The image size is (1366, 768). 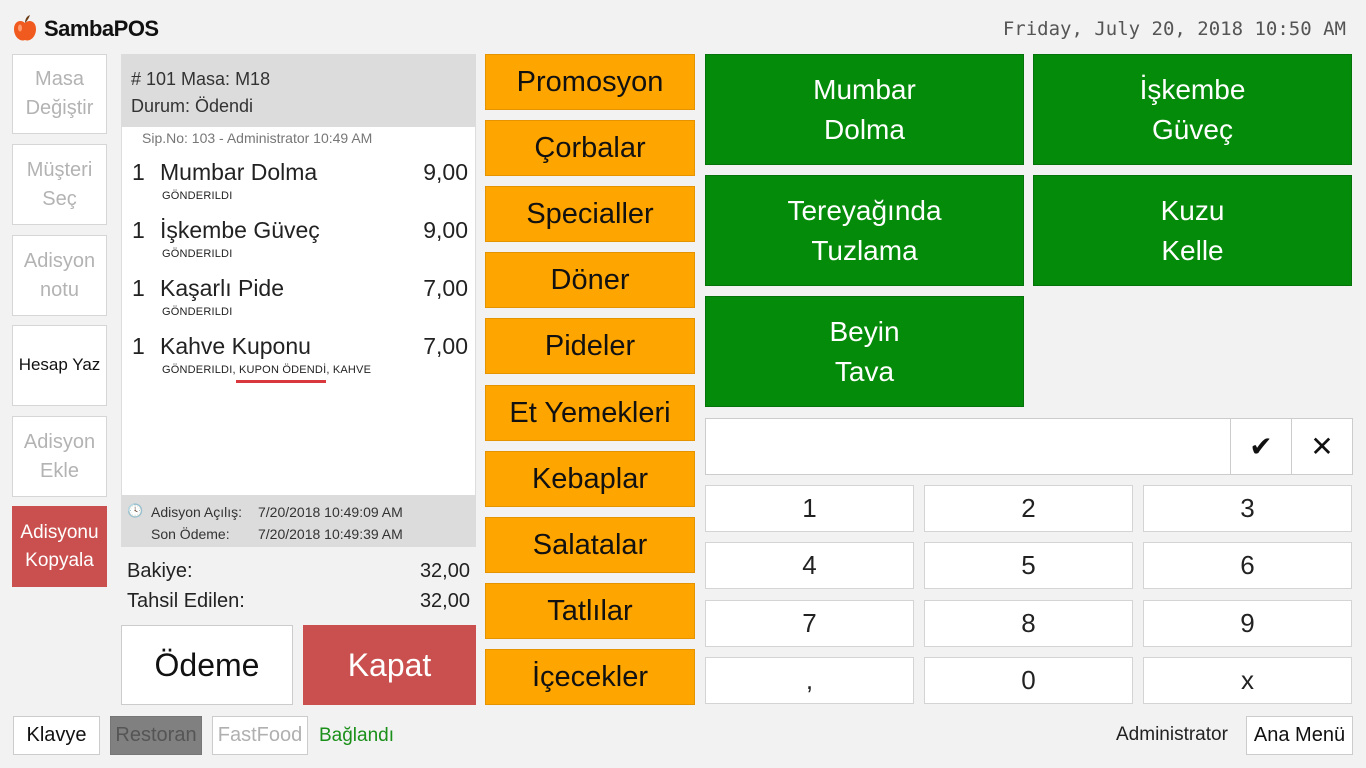 What do you see at coordinates (590, 280) in the screenshot?
I see `category-doner: Döner` at bounding box center [590, 280].